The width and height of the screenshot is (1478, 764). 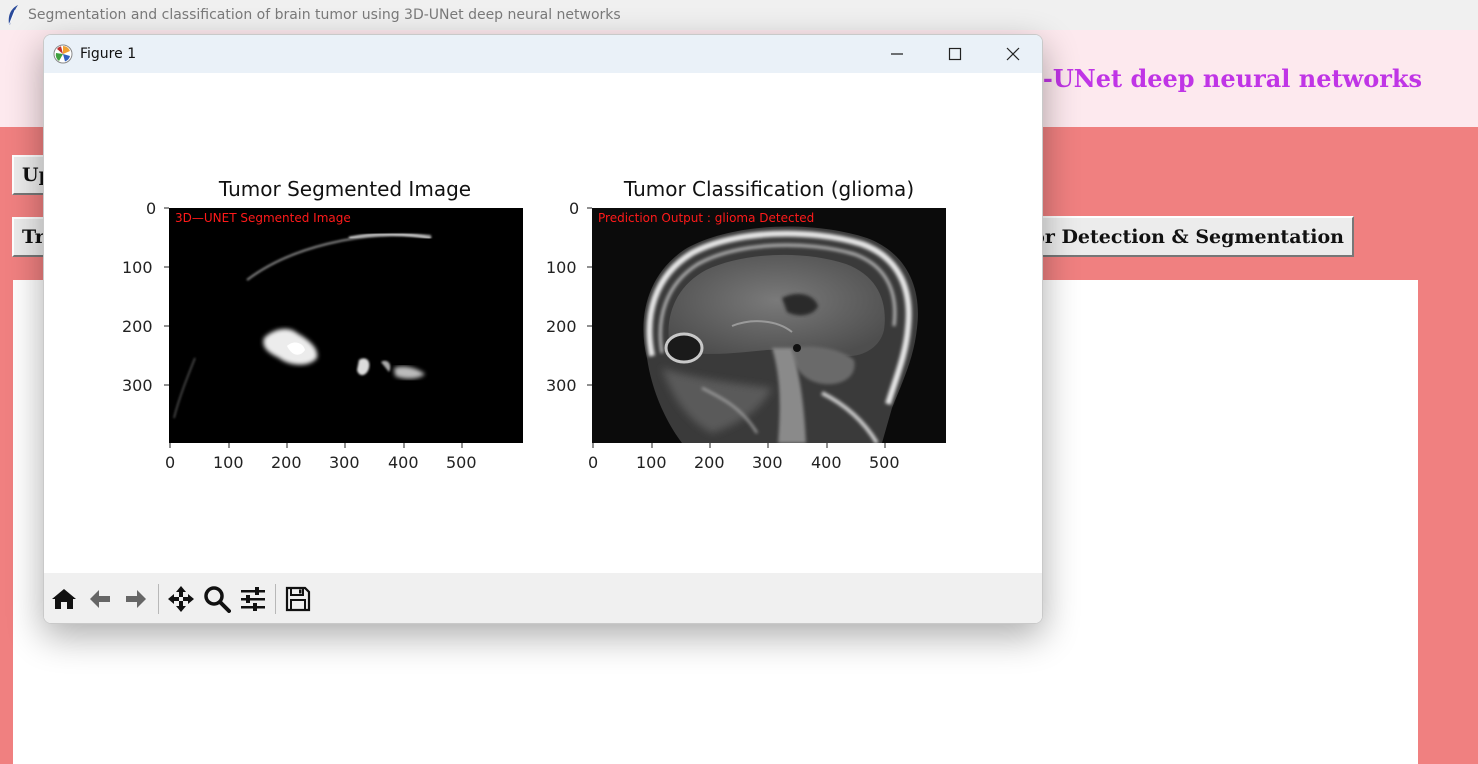 I want to click on maximize-icon, so click(x=955, y=54).